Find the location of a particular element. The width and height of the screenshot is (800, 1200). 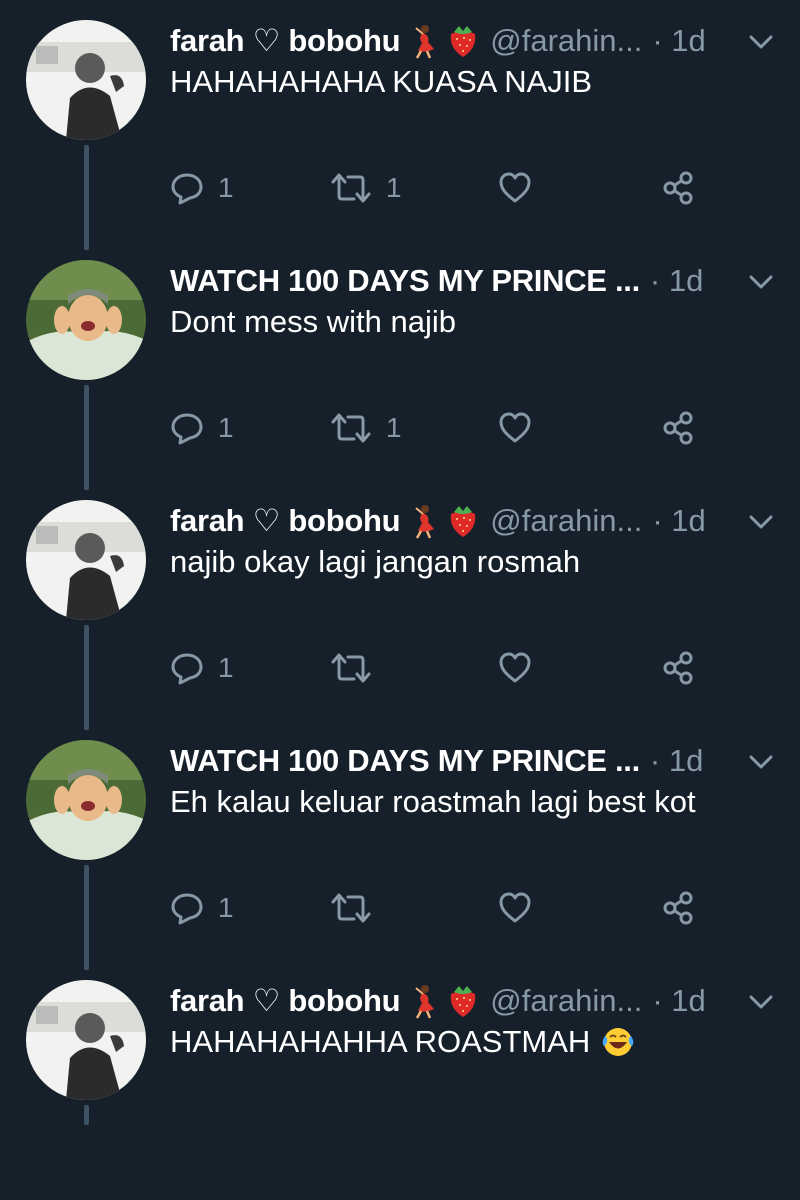

tweet-text: najib okay lagi jangan rosmah is located at coordinates (375, 562).